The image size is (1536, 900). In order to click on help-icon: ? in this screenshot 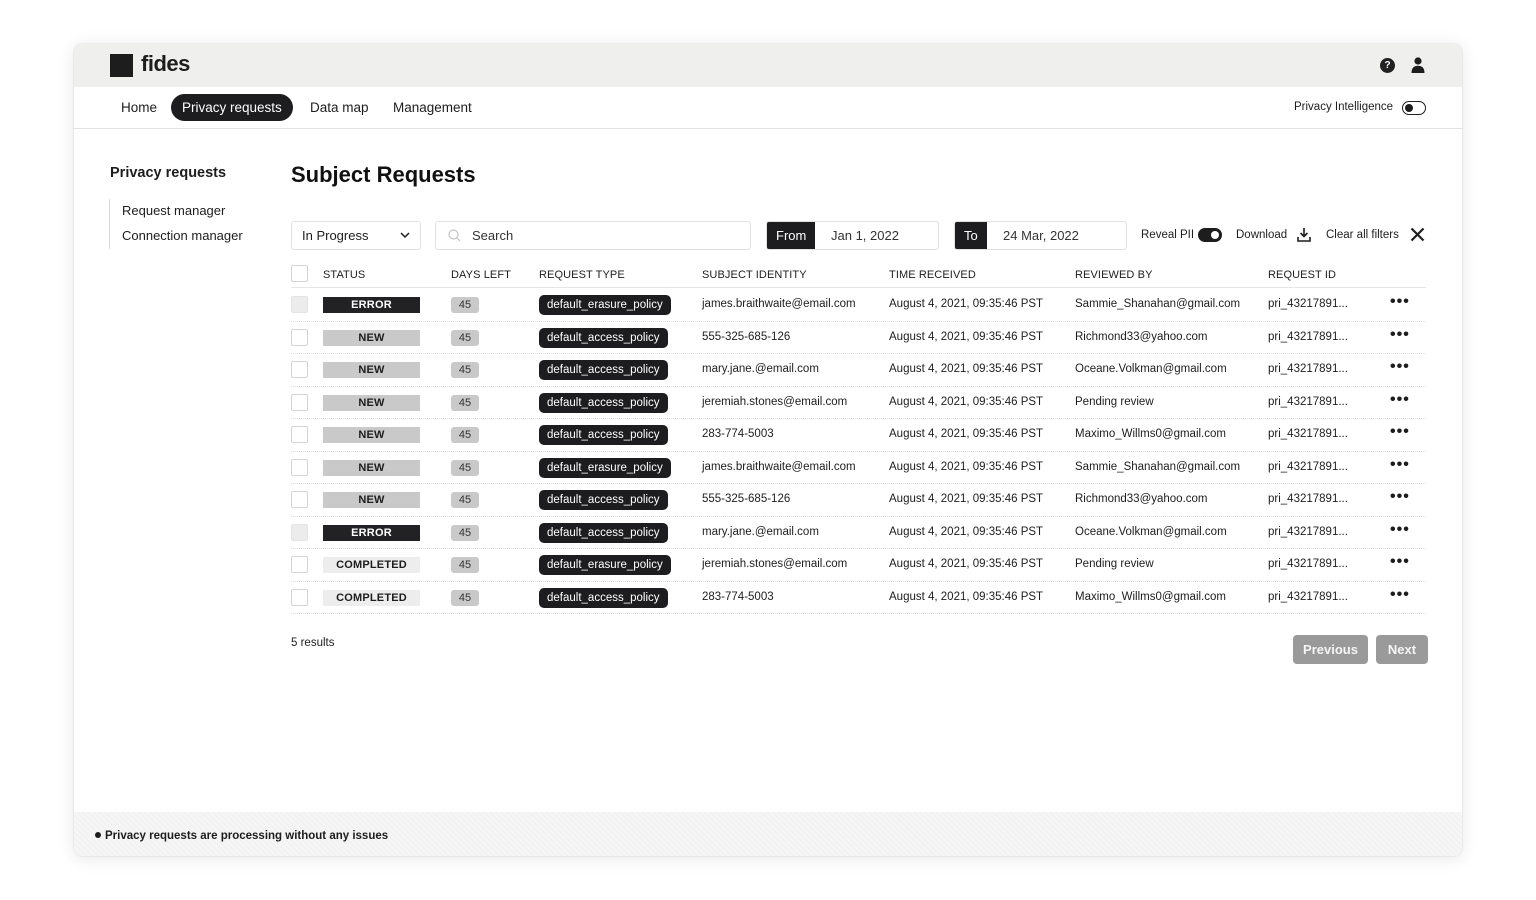, I will do `click(1387, 65)`.